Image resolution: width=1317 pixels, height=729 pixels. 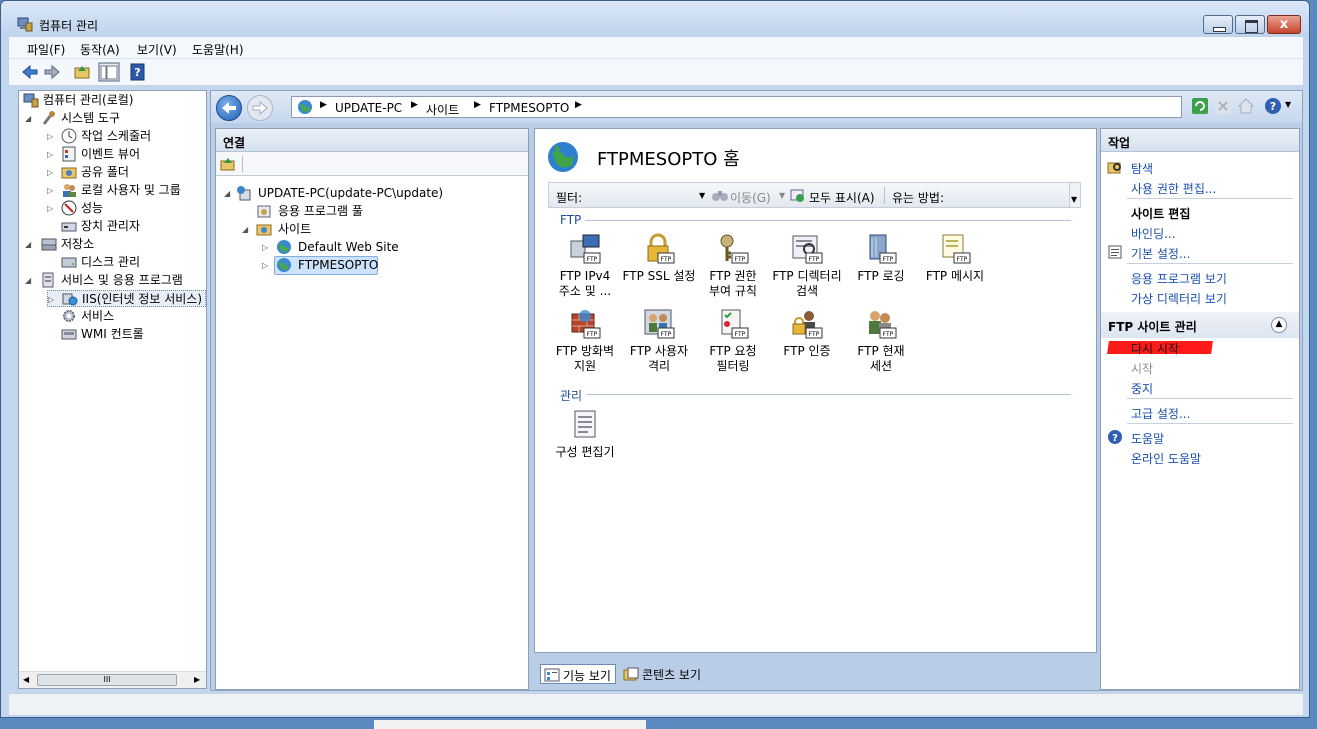 I want to click on feature-ftp-logging: FTP FTP 로깅, so click(x=881, y=258).